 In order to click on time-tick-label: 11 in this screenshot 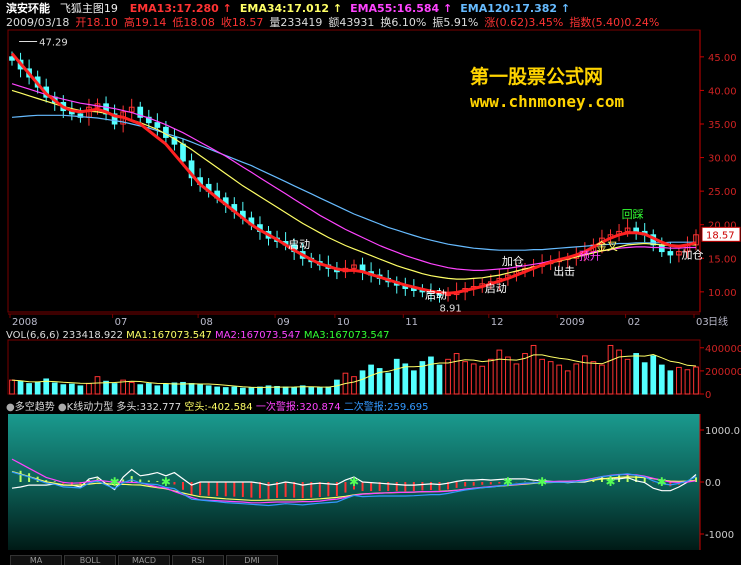, I will do `click(411, 322)`.